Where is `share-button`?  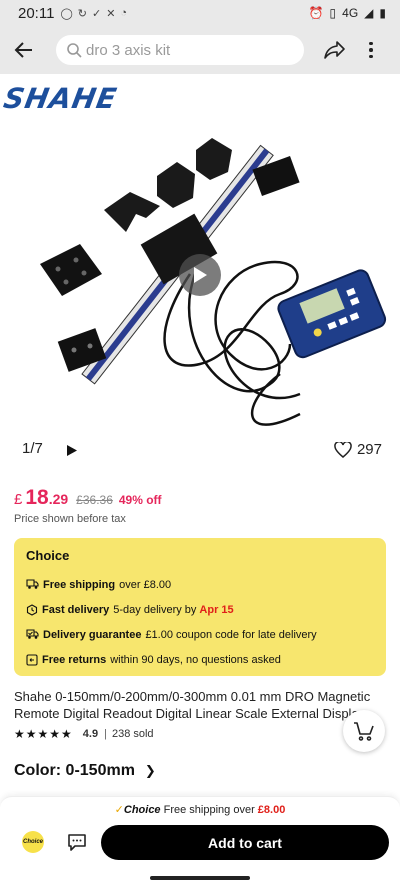 share-button is located at coordinates (335, 50).